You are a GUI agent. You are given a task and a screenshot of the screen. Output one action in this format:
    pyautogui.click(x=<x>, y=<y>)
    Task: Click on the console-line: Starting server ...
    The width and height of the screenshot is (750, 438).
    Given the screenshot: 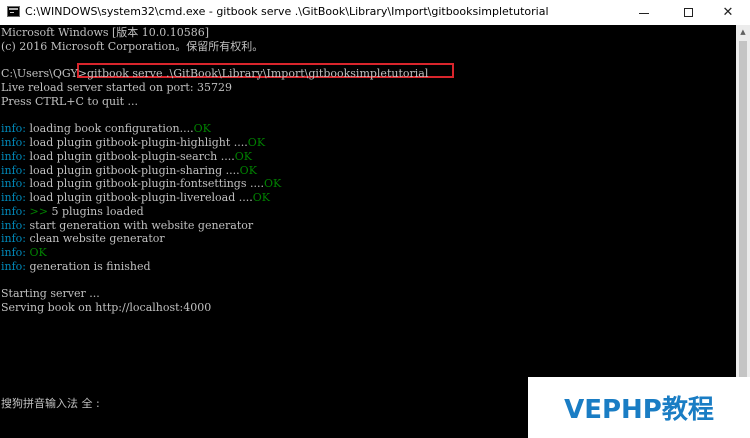 What is the action you would take?
    pyautogui.click(x=50, y=294)
    